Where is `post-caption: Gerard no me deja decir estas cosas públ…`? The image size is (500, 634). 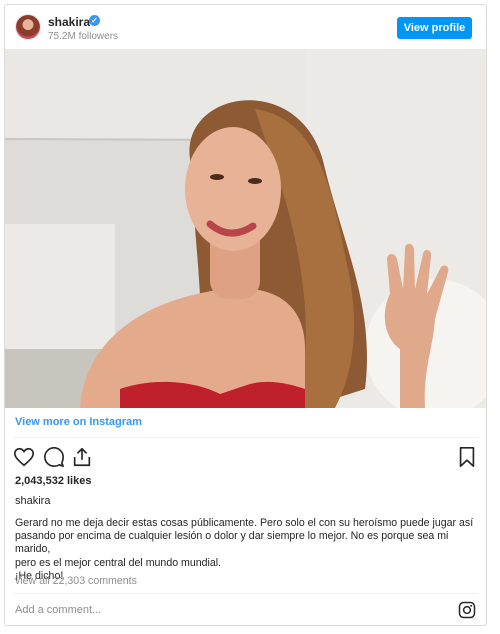 post-caption: Gerard no me deja decir estas cosas públ… is located at coordinates (246, 550).